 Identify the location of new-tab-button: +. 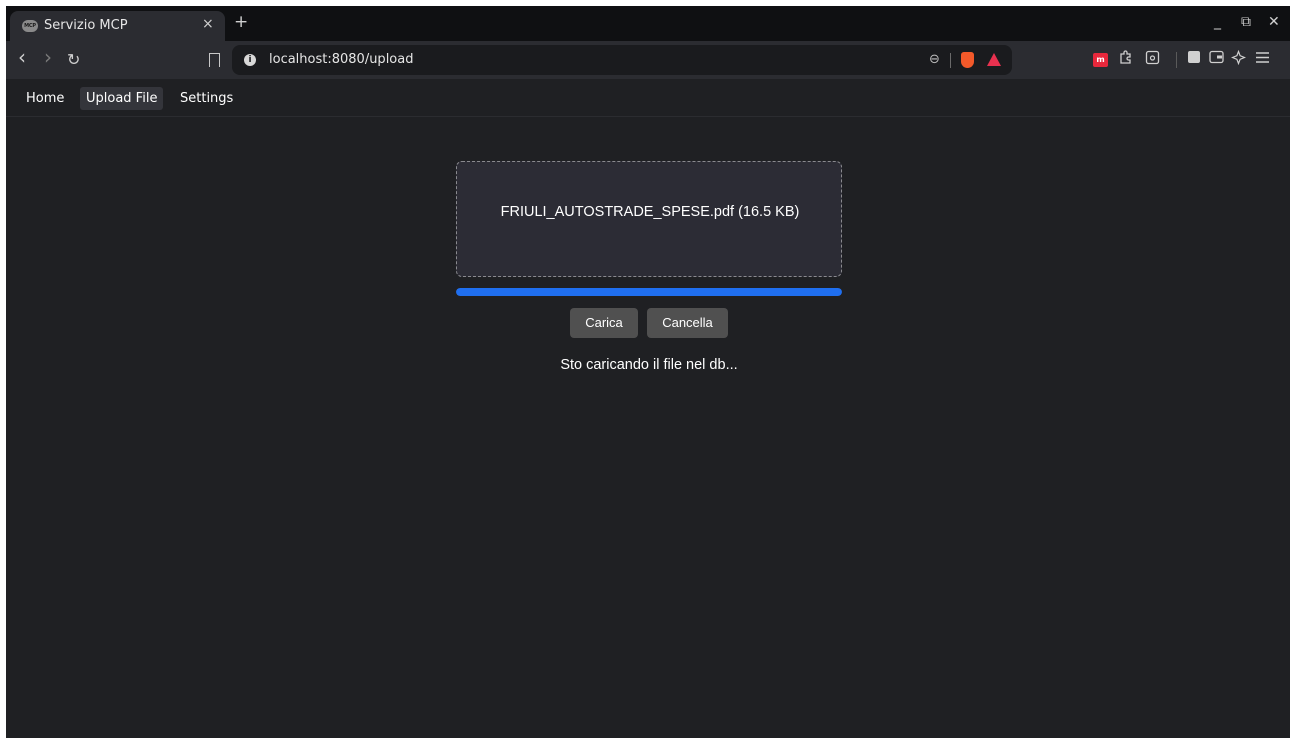
(241, 22).